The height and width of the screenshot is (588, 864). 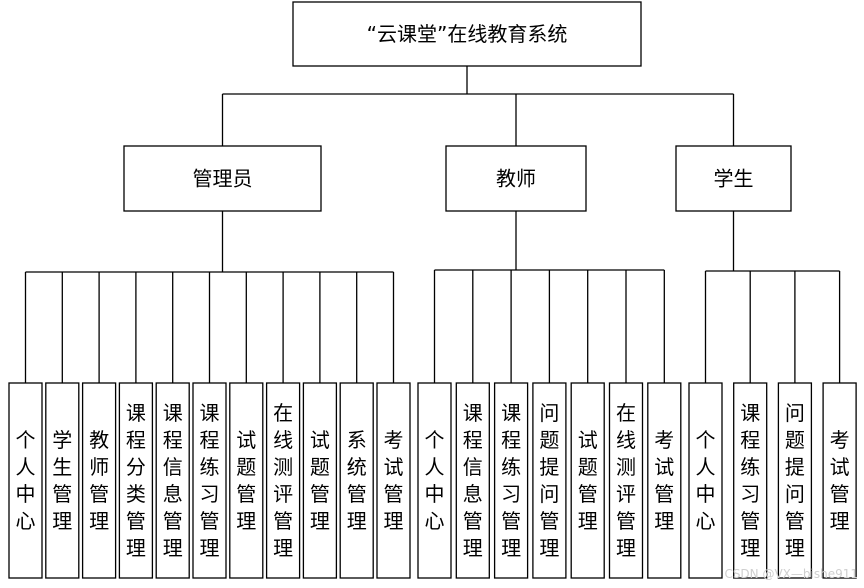 I want to click on function-node-1-0: 个人中心, so click(x=434, y=480).